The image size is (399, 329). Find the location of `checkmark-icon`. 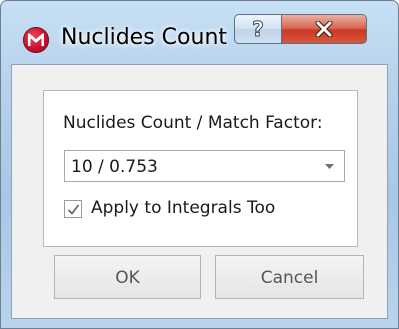

checkmark-icon is located at coordinates (73, 209).